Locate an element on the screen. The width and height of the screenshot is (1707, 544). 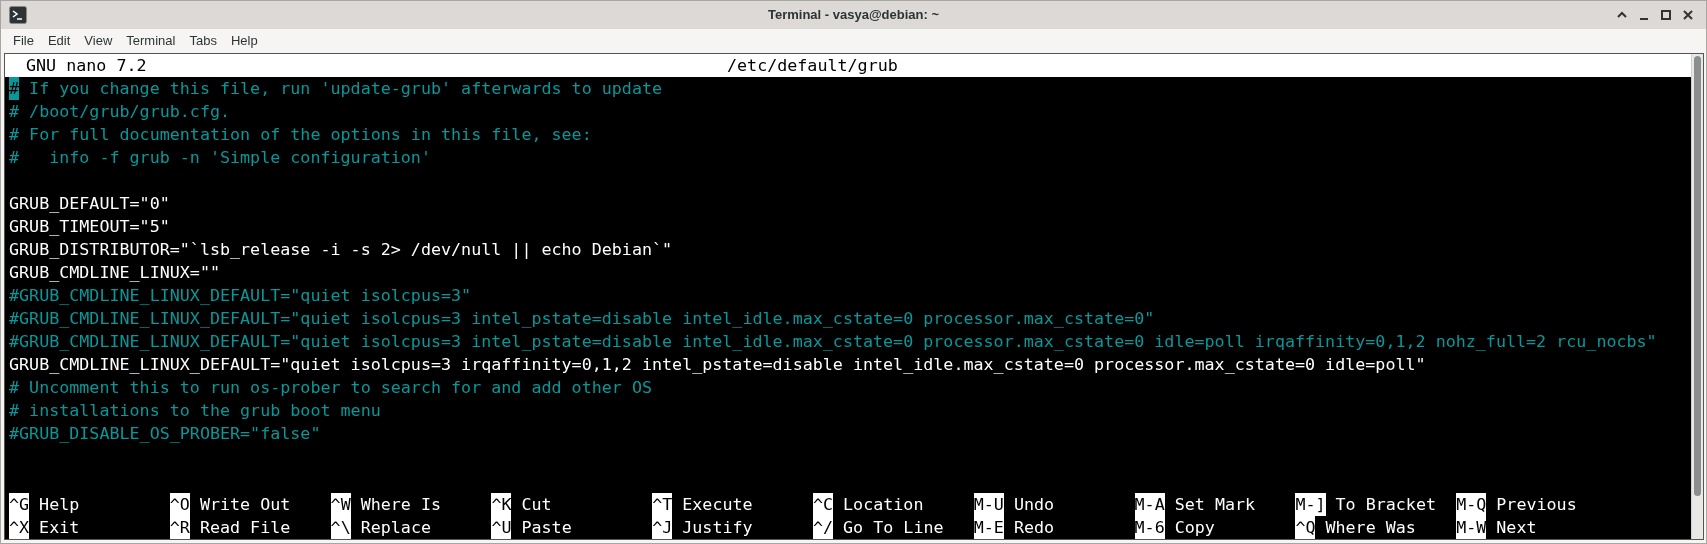
shortcut-label: Exit is located at coordinates (59, 527).